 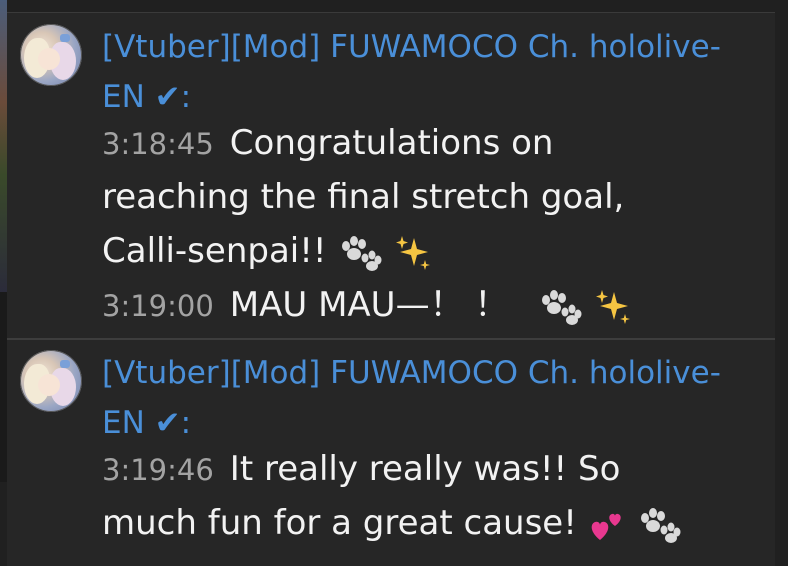 I want to click on message-divider, so click(x=391, y=339).